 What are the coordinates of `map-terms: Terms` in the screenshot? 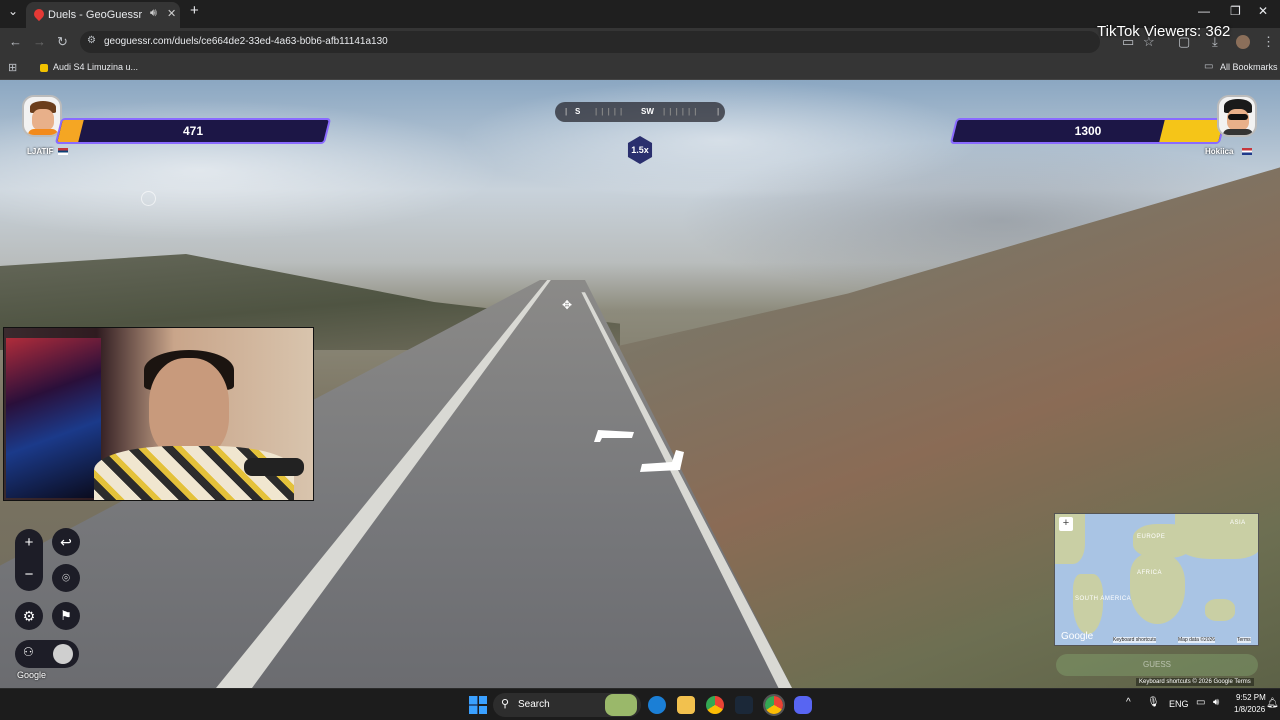 It's located at (1244, 640).